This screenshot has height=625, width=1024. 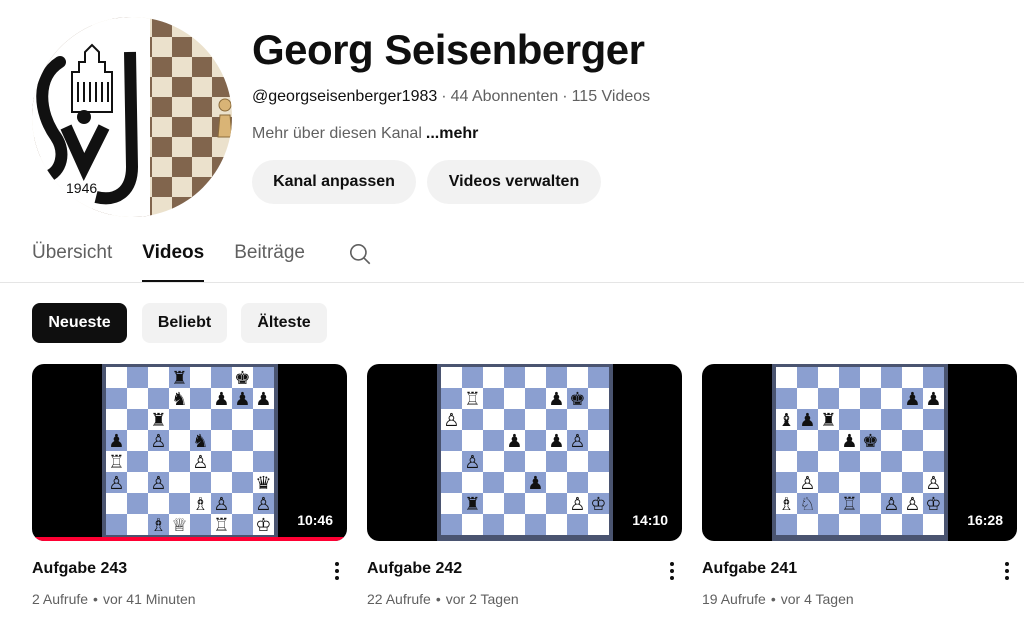 What do you see at coordinates (360, 252) in the screenshot?
I see `search-icon` at bounding box center [360, 252].